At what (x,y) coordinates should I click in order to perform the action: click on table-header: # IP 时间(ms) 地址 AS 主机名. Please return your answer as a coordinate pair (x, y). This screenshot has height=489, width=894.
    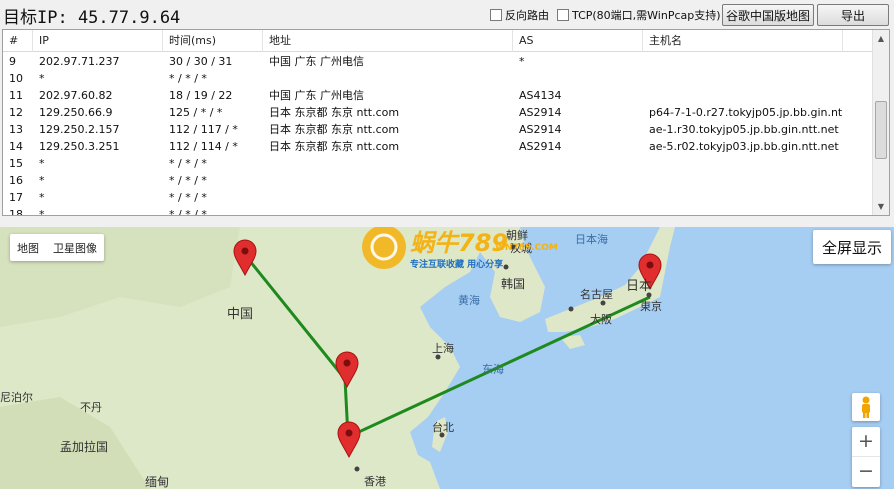
    Looking at the image, I should click on (438, 41).